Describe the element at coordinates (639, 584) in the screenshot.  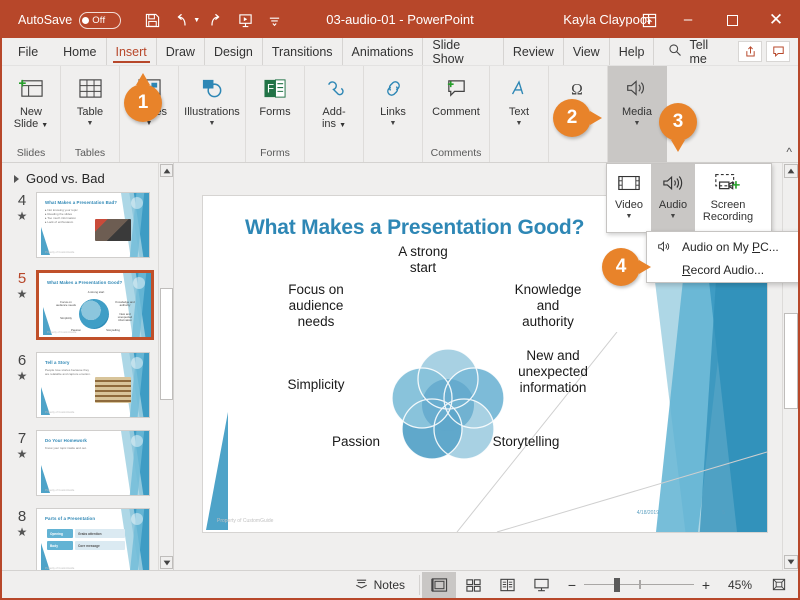
I see `zoom-slider` at that location.